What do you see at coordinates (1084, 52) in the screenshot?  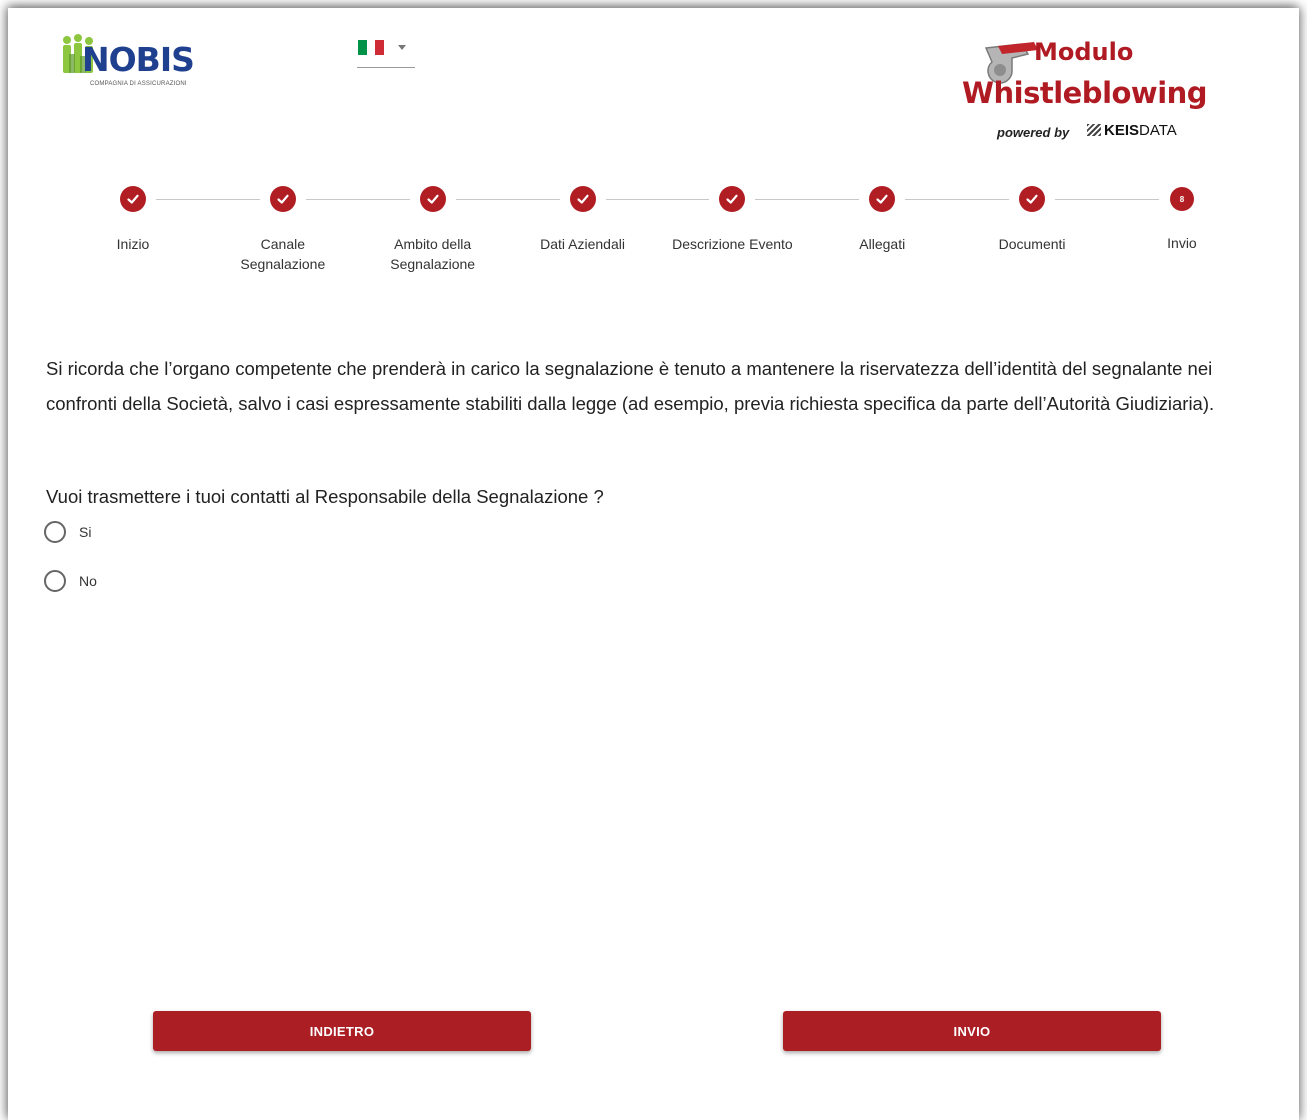 I see `logo-title-modulo: Modulo` at bounding box center [1084, 52].